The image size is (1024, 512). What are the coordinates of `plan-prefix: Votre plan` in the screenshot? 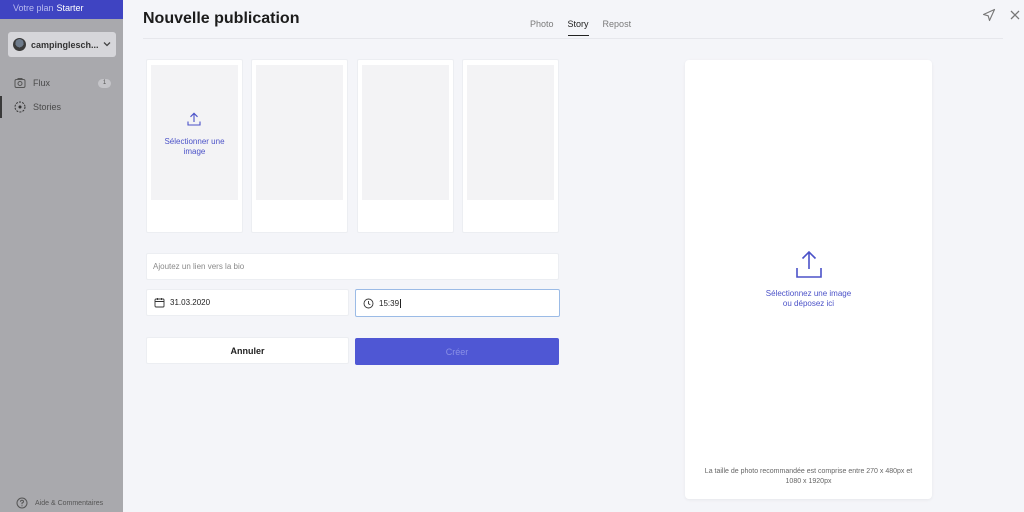 It's located at (33, 8).